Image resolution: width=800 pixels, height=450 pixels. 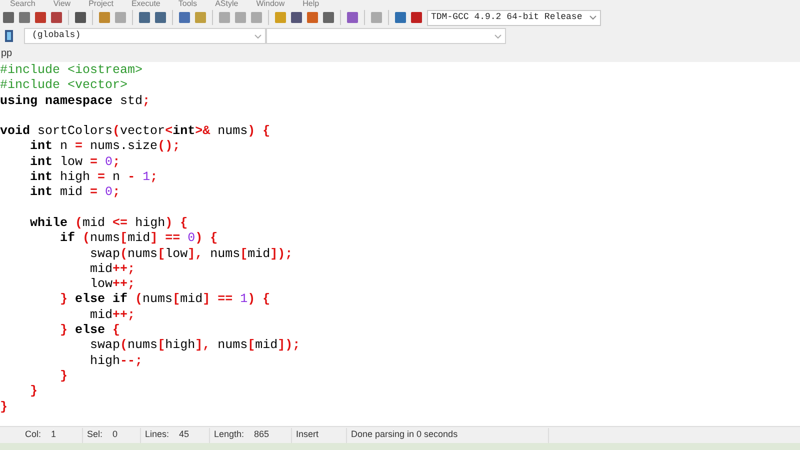 I want to click on code-line: #include <iostream>, so click(x=71, y=70).